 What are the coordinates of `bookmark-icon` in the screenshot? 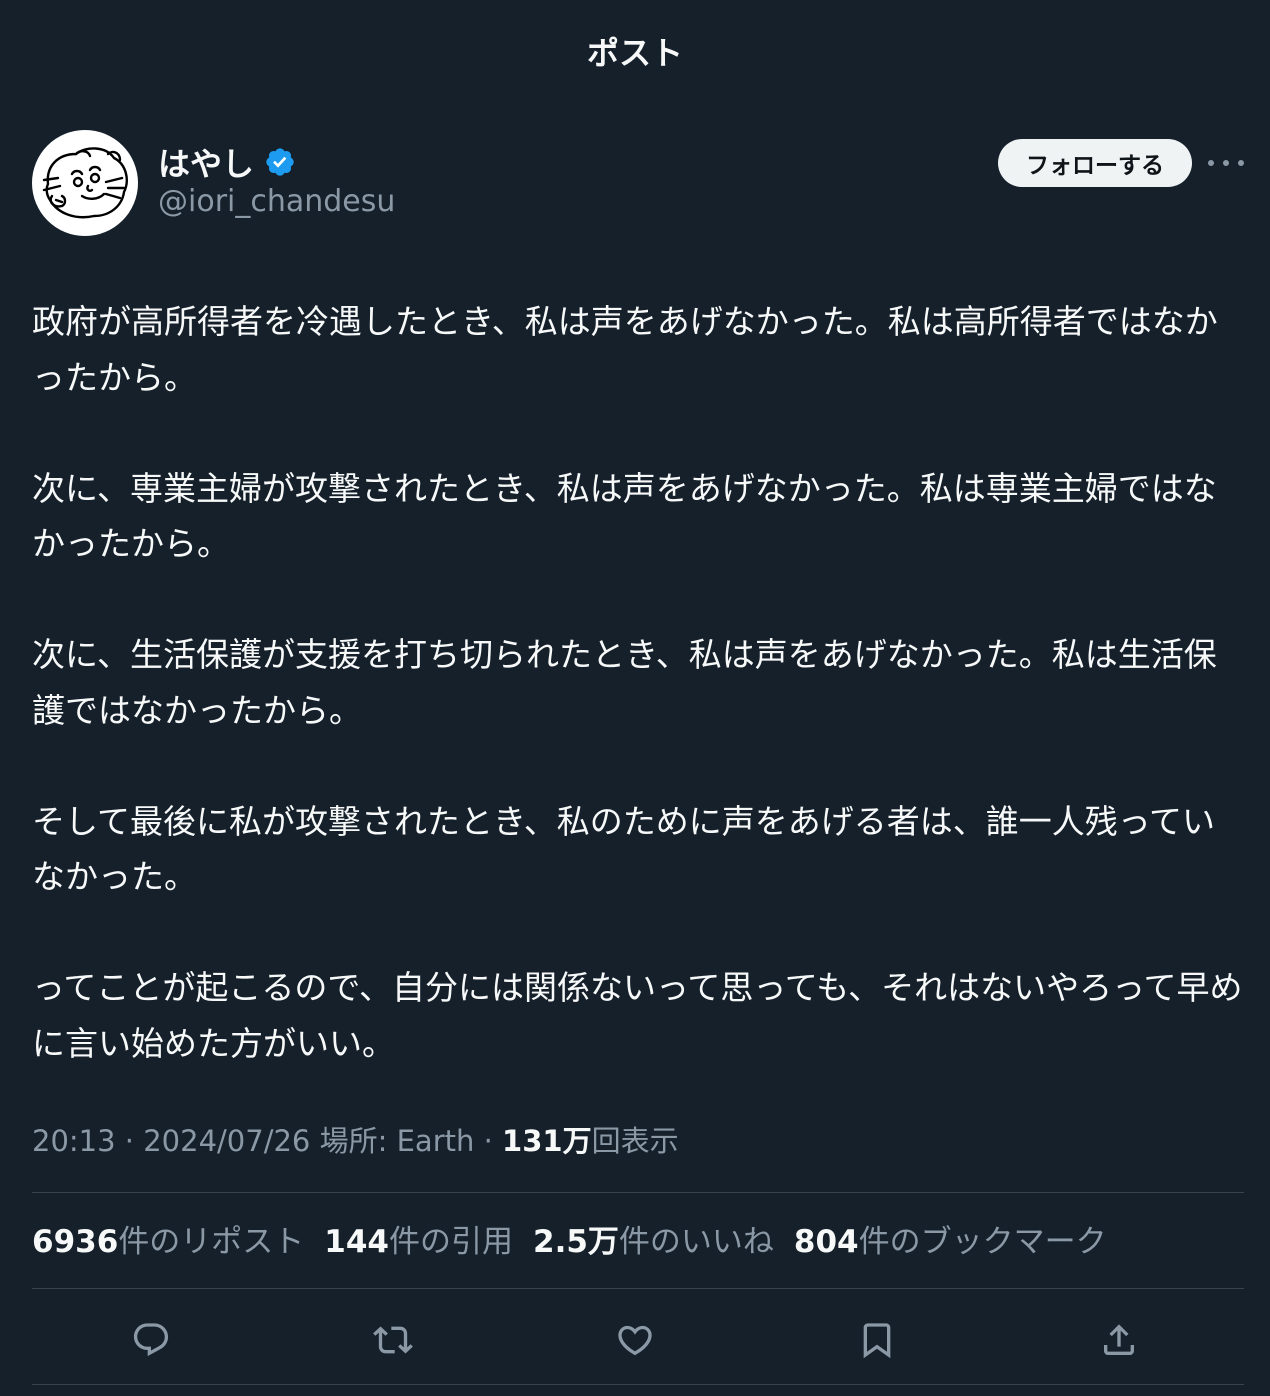 It's located at (877, 1341).